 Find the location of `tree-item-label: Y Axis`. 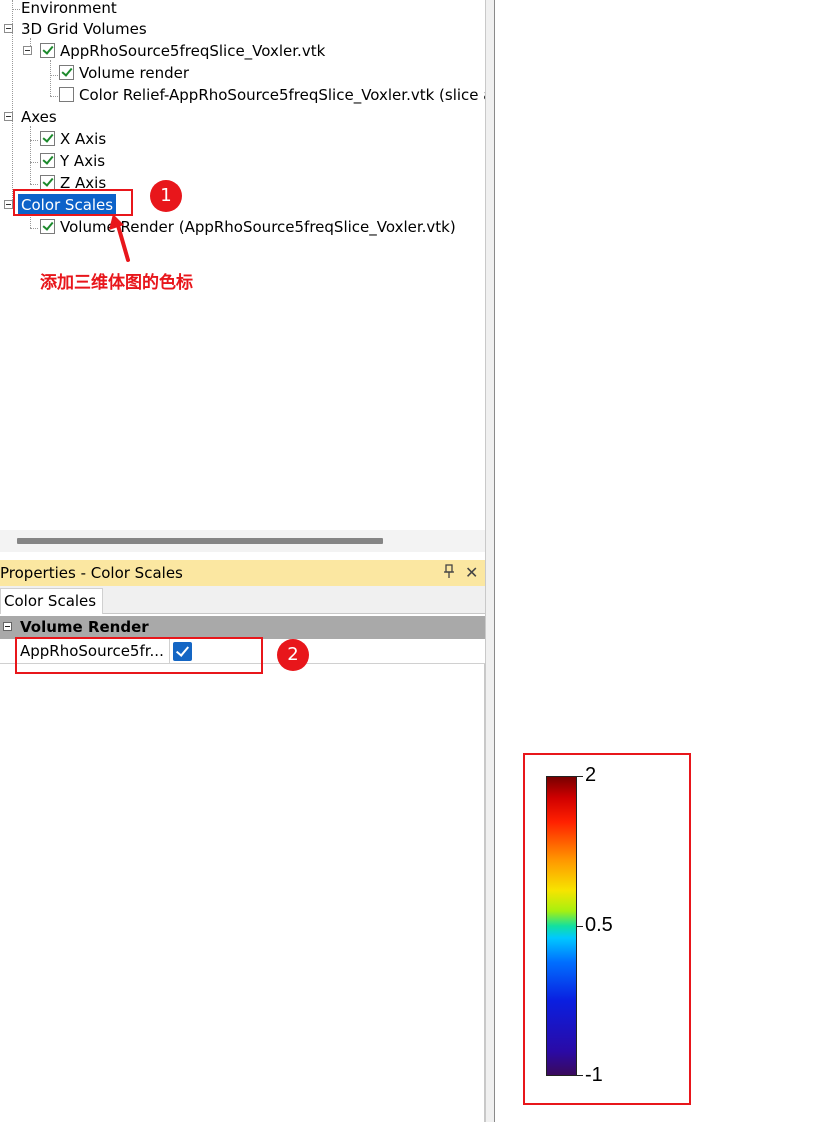

tree-item-label: Y Axis is located at coordinates (83, 161).